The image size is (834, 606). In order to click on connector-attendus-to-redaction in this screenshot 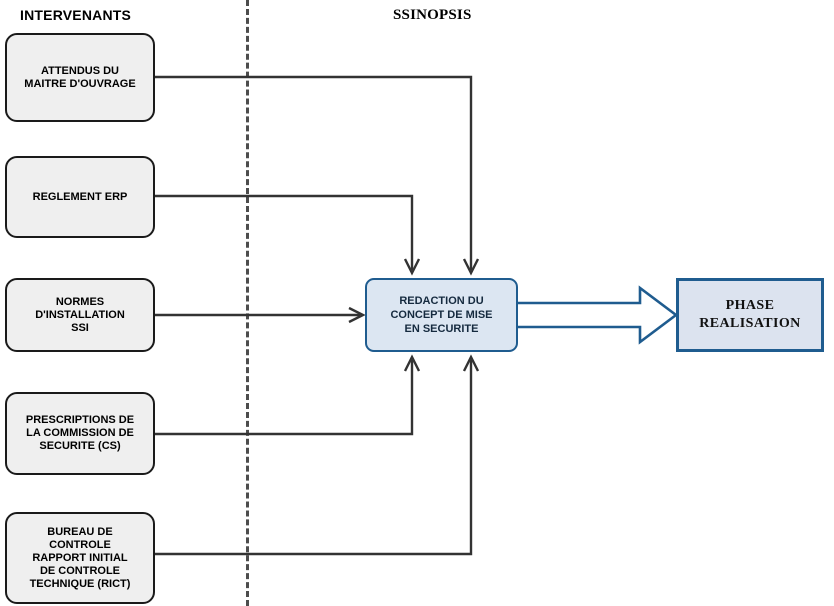, I will do `click(317, 175)`.